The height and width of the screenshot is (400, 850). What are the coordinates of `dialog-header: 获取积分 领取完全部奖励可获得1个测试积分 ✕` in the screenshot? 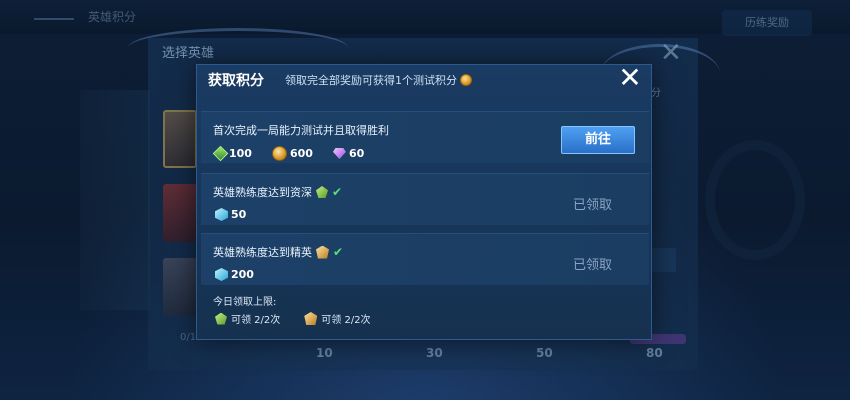 It's located at (424, 79).